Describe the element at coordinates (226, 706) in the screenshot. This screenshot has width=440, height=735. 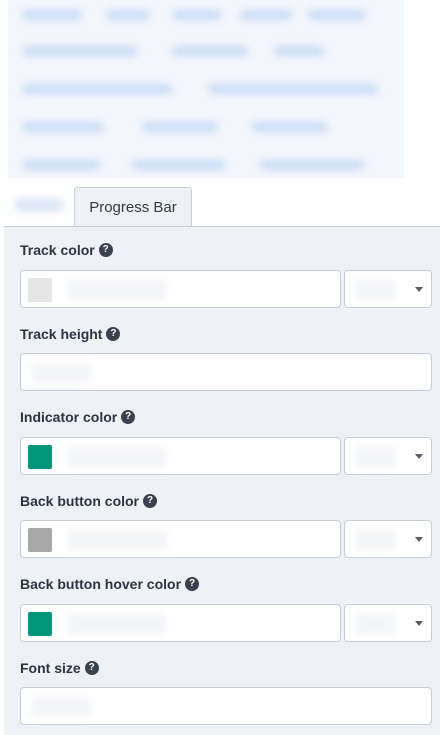
I see `font-size-input` at that location.